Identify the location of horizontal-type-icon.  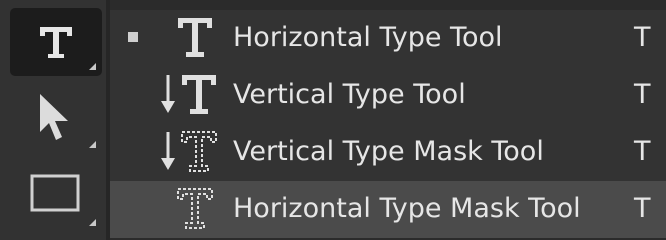
(195, 37).